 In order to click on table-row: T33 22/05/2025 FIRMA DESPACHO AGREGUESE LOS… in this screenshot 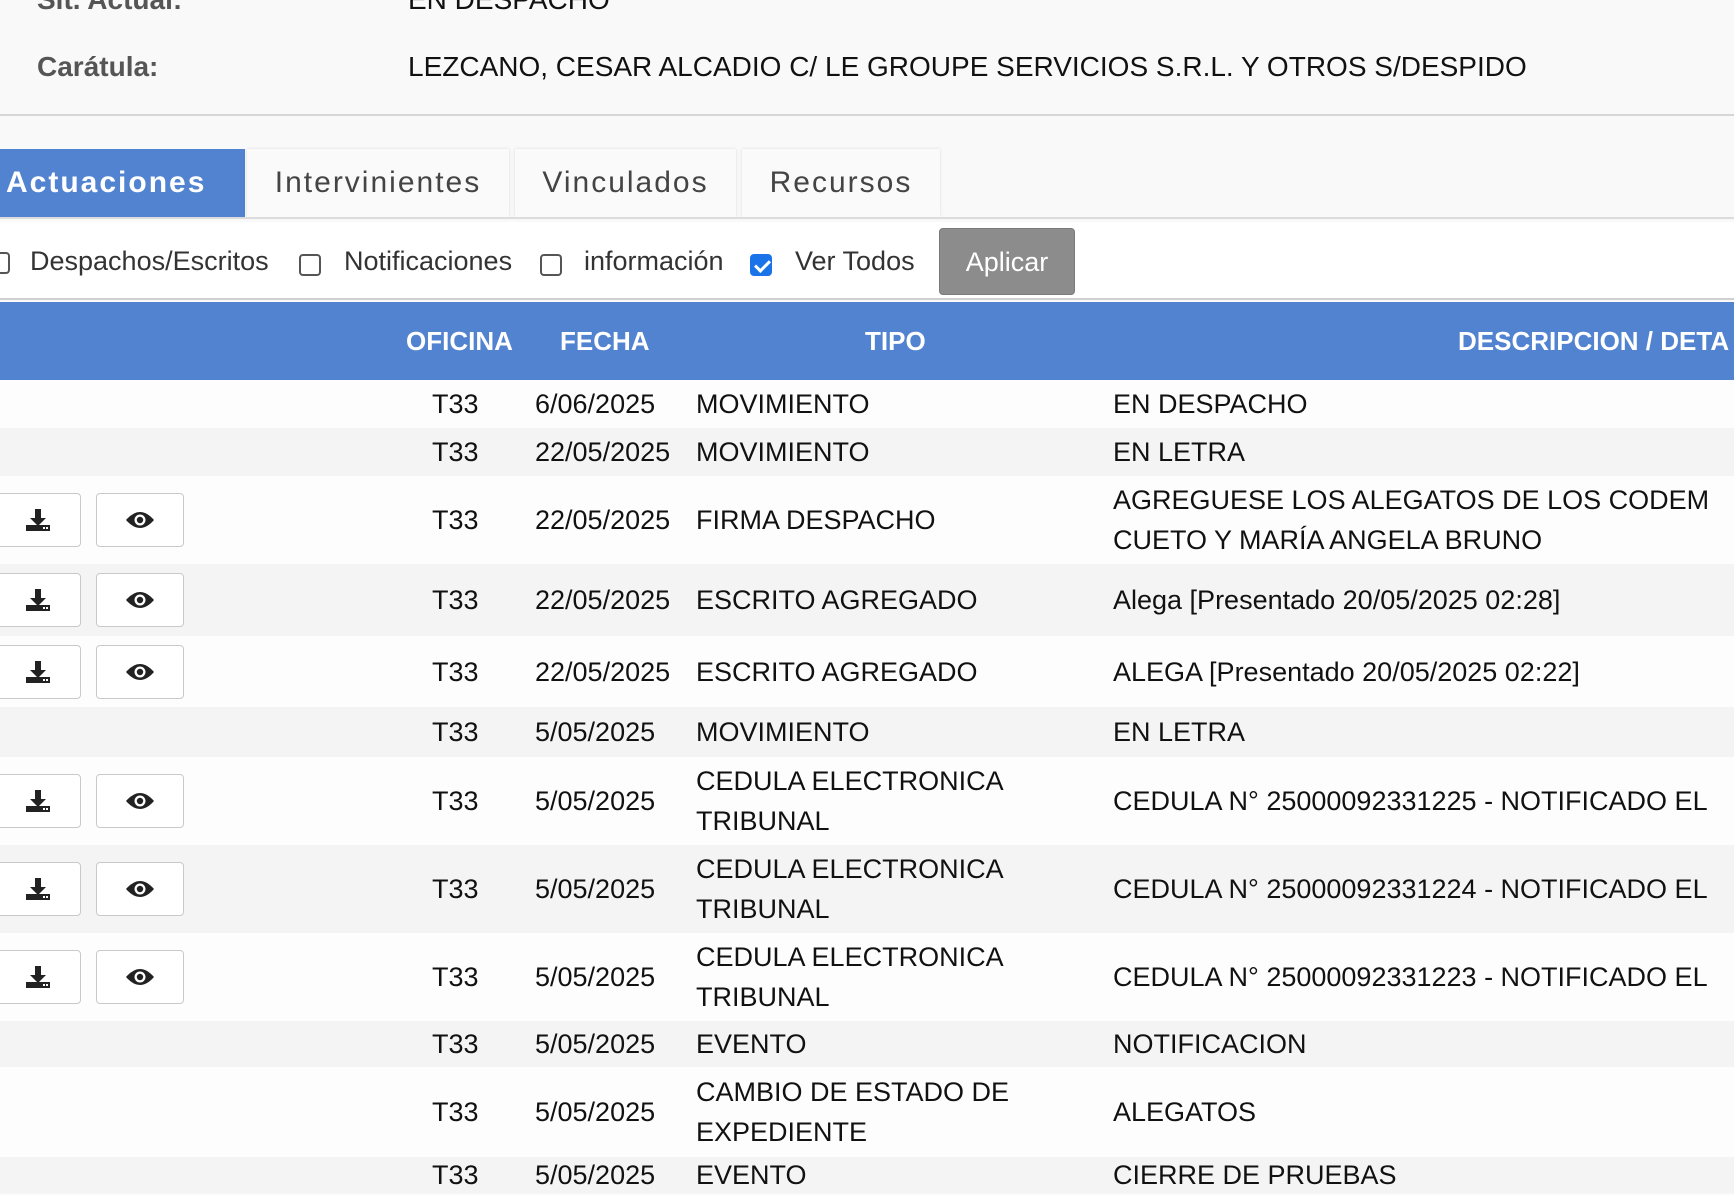, I will do `click(867, 520)`.